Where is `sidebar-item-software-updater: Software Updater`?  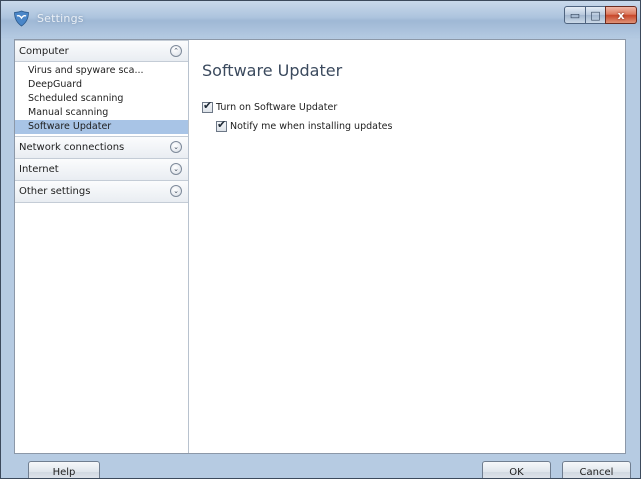
sidebar-item-software-updater: Software Updater is located at coordinates (101, 127).